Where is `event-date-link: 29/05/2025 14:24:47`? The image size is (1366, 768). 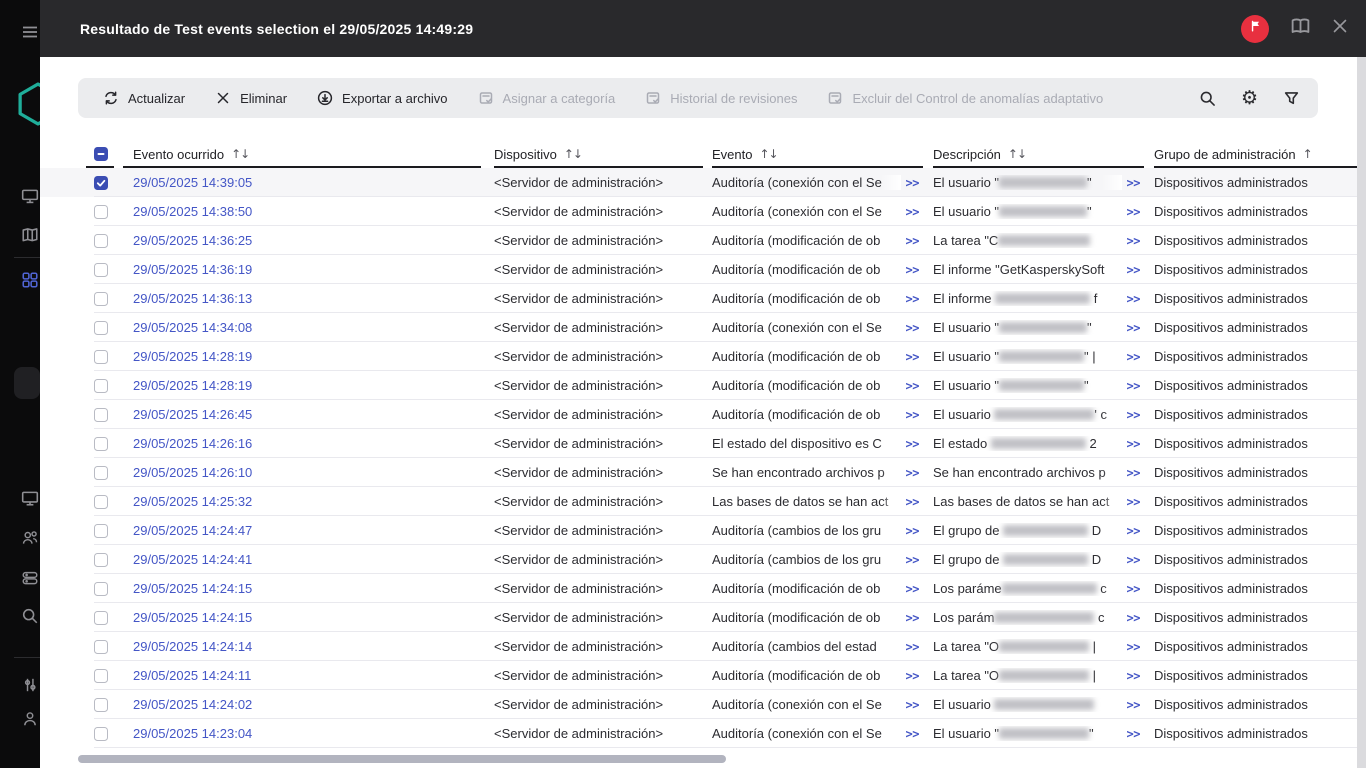
event-date-link: 29/05/2025 14:24:47 is located at coordinates (192, 530).